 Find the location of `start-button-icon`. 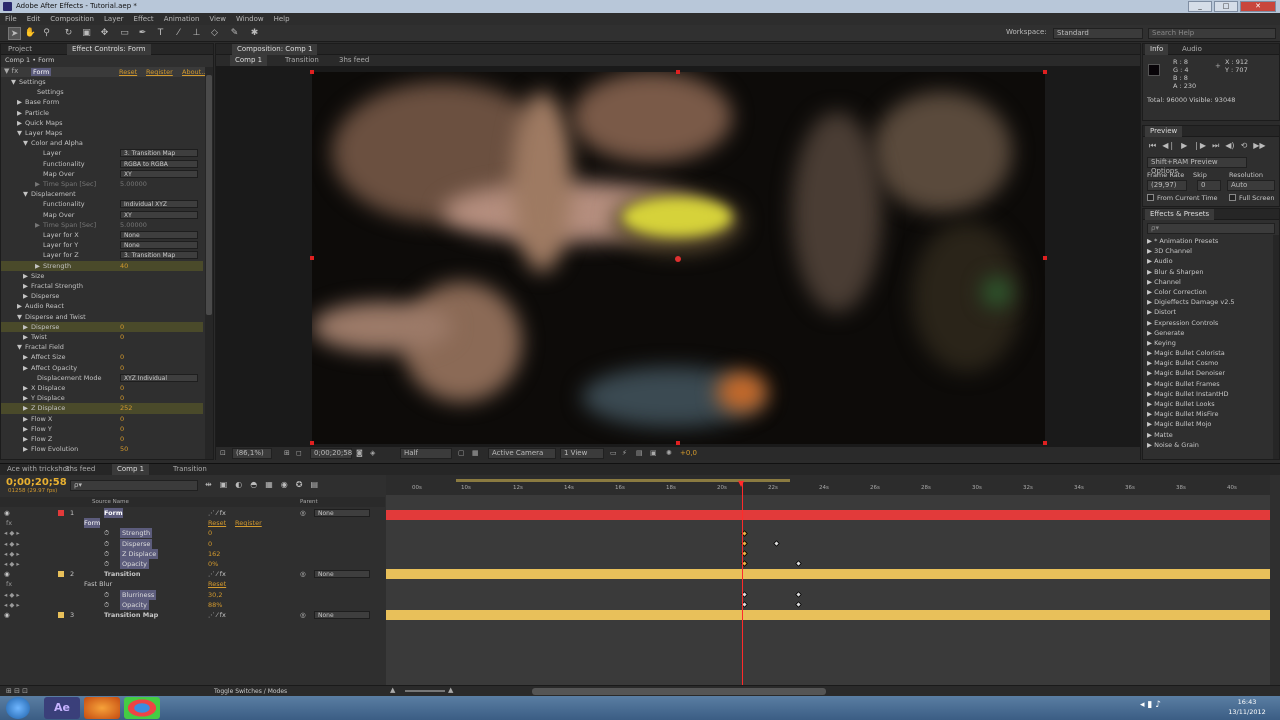

start-button-icon is located at coordinates (18, 708).